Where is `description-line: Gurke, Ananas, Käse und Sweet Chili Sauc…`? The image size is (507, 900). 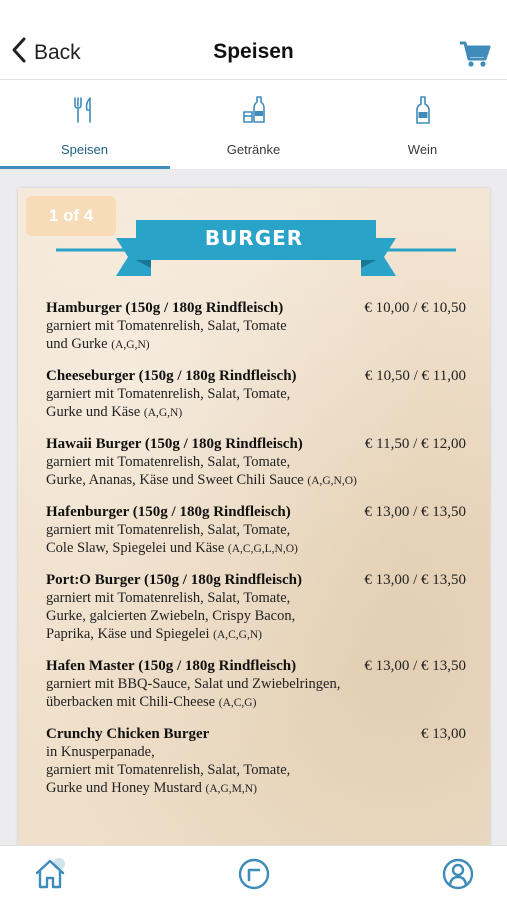 description-line: Gurke, Ananas, Käse und Sweet Chili Sauc… is located at coordinates (175, 480).